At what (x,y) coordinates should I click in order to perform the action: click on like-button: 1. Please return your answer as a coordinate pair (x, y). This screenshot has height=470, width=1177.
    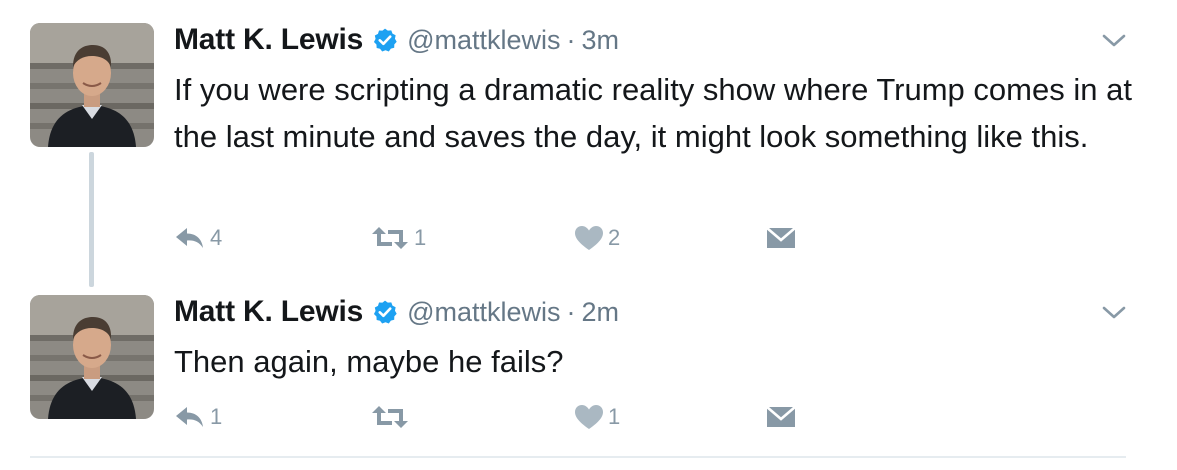
    Looking at the image, I should click on (597, 417).